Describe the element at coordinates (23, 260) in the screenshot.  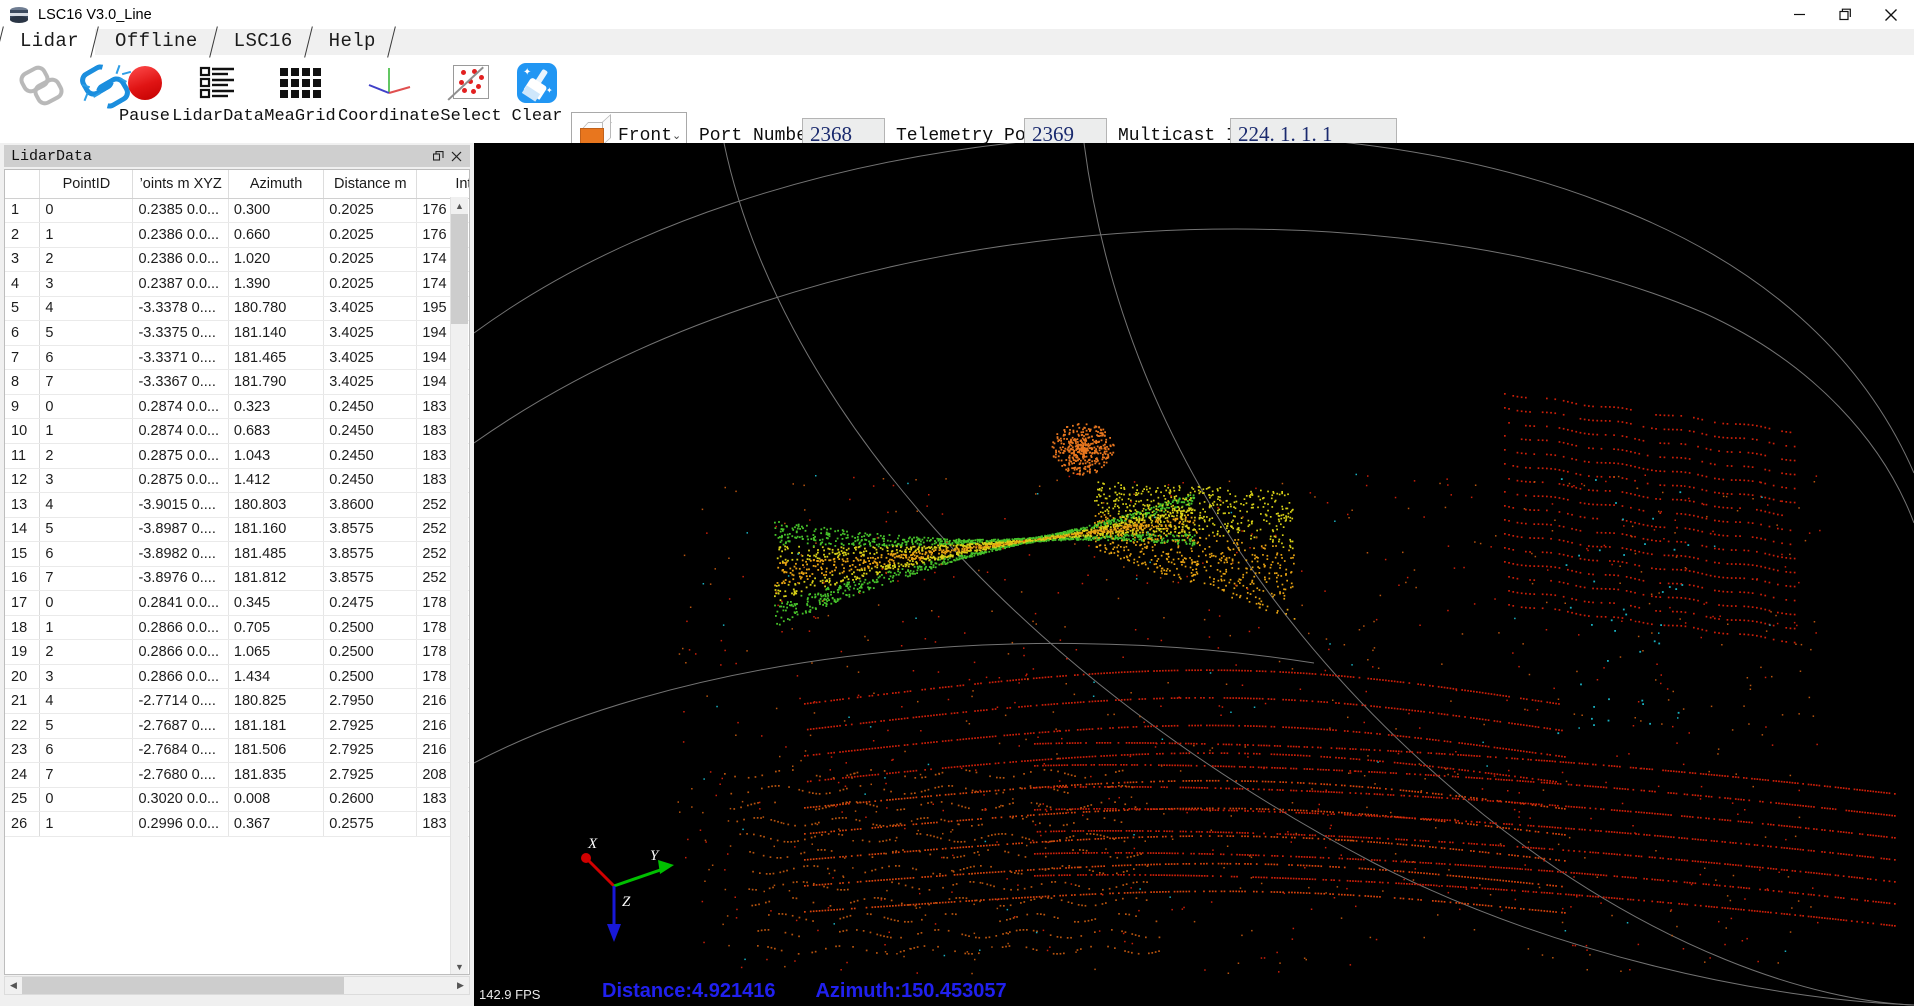
I see `row-index: 3` at that location.